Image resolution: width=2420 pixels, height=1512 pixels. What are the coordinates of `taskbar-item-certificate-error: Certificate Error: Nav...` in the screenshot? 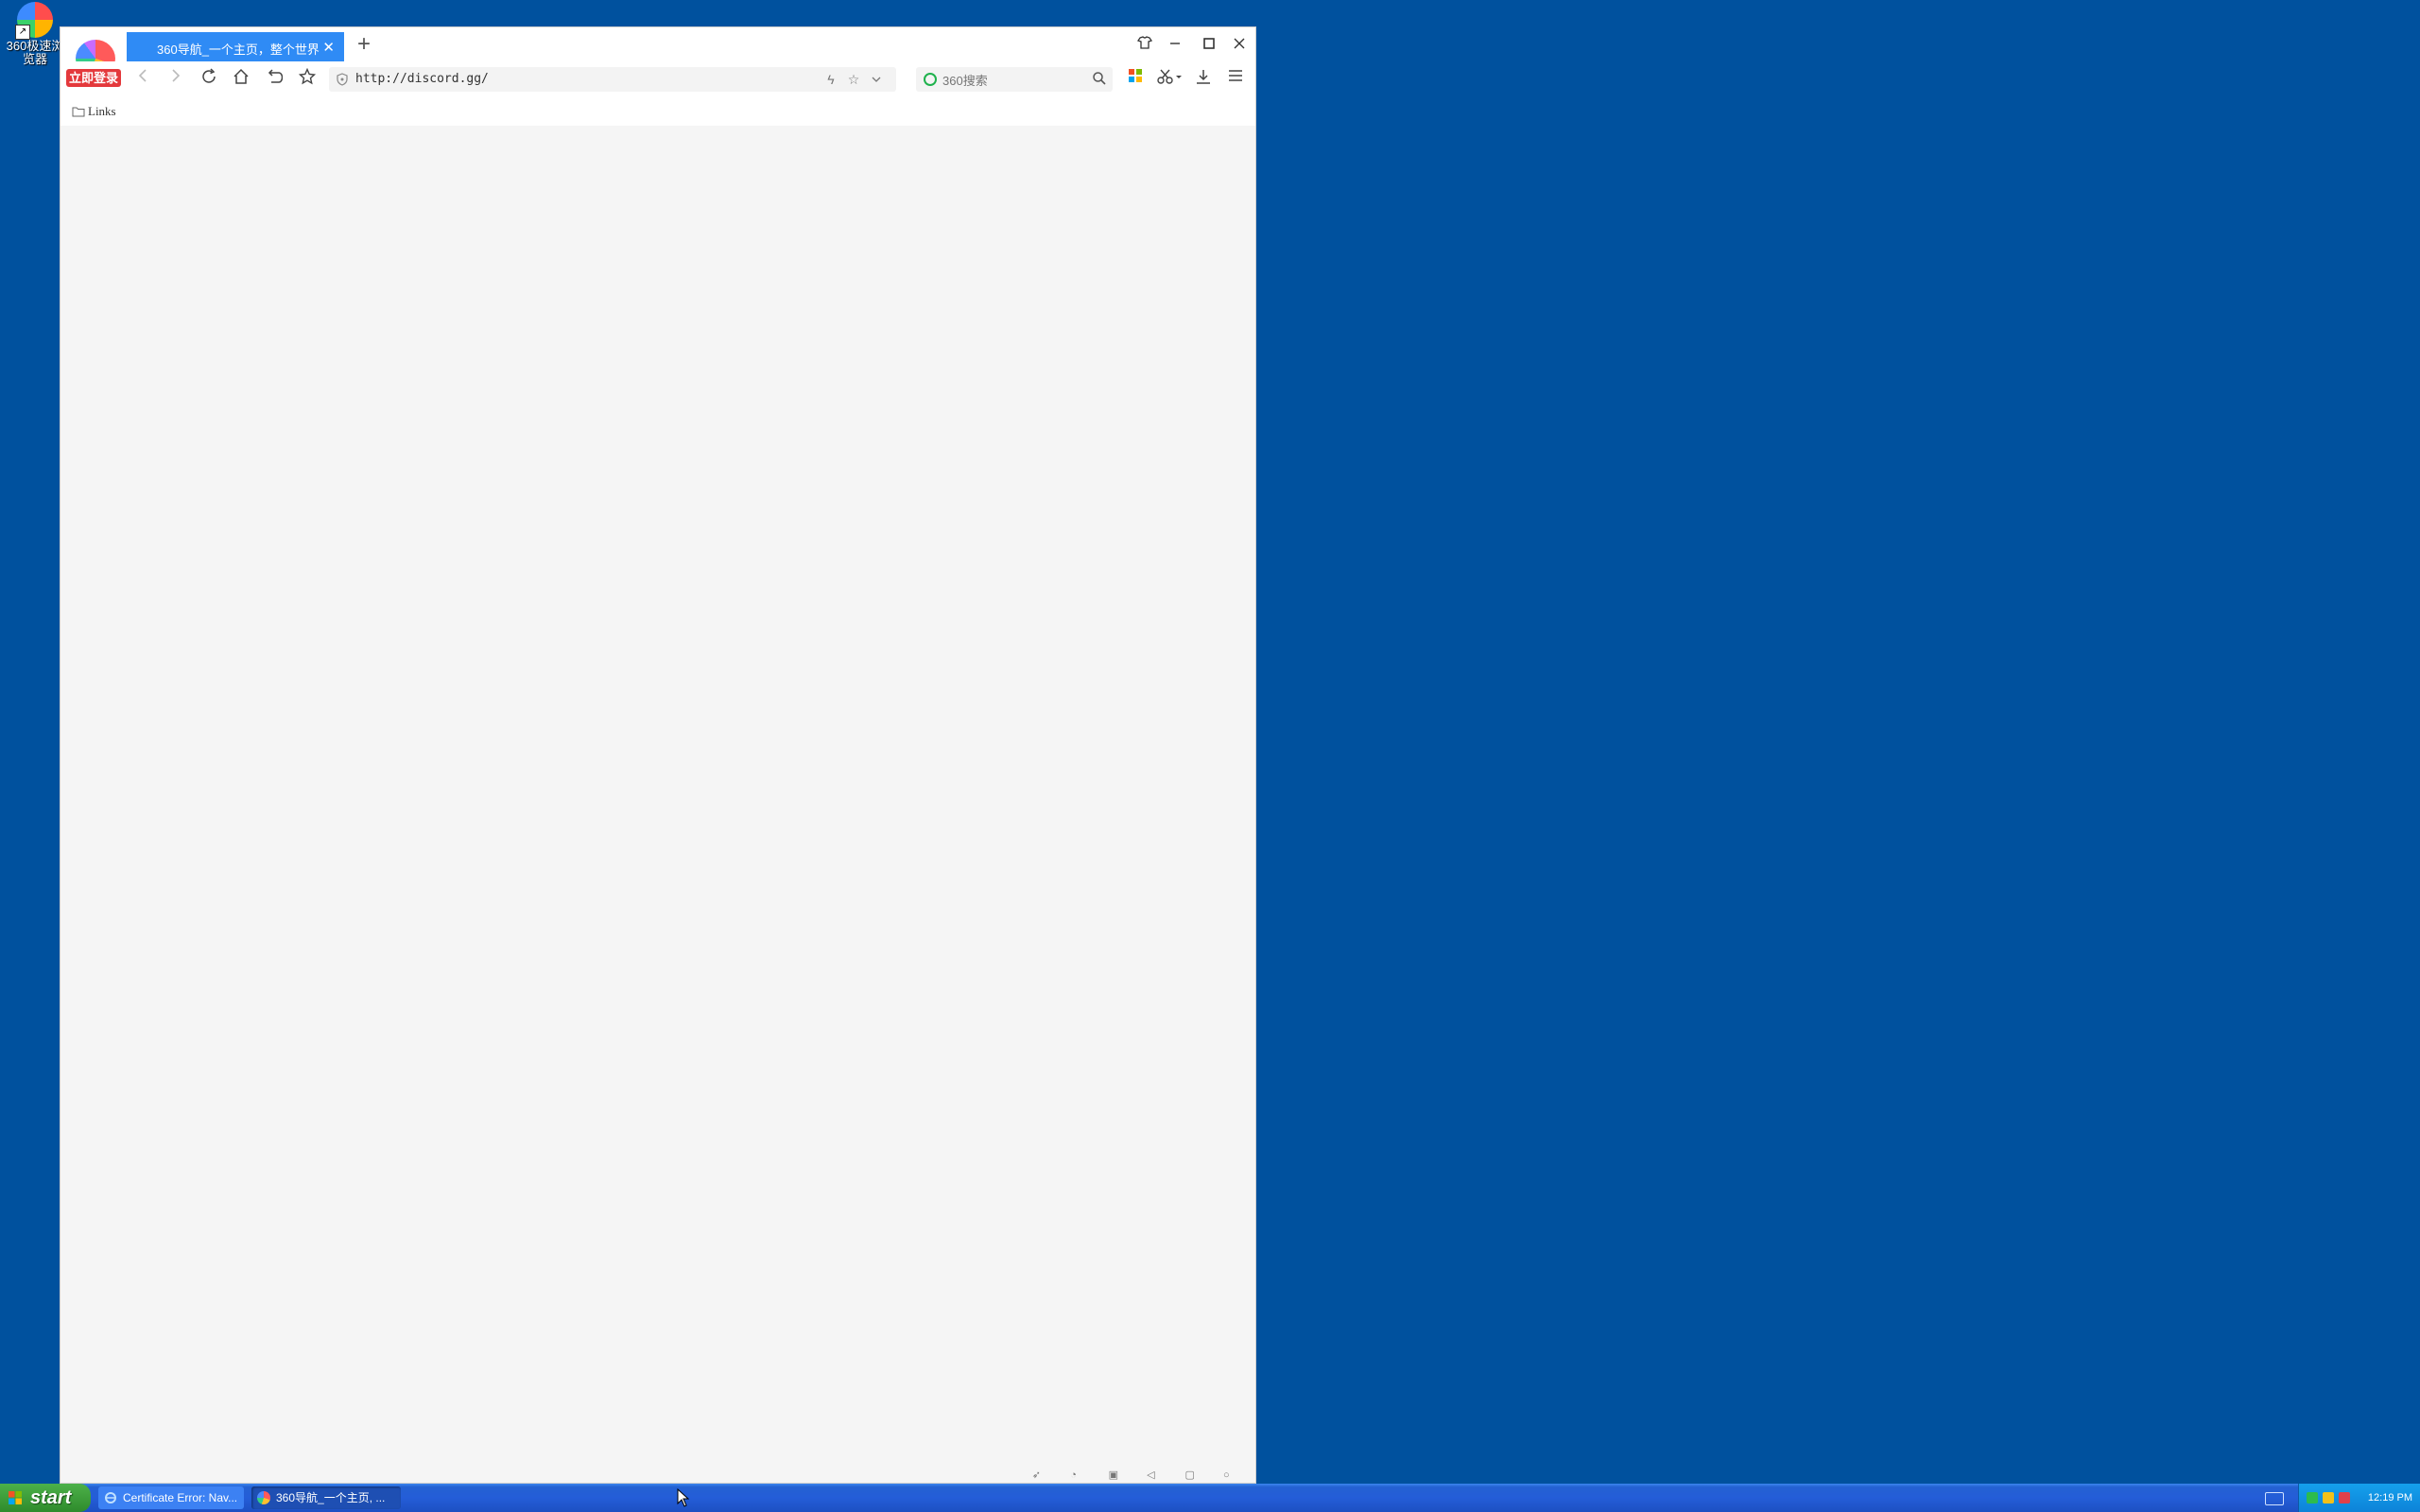 It's located at (171, 1497).